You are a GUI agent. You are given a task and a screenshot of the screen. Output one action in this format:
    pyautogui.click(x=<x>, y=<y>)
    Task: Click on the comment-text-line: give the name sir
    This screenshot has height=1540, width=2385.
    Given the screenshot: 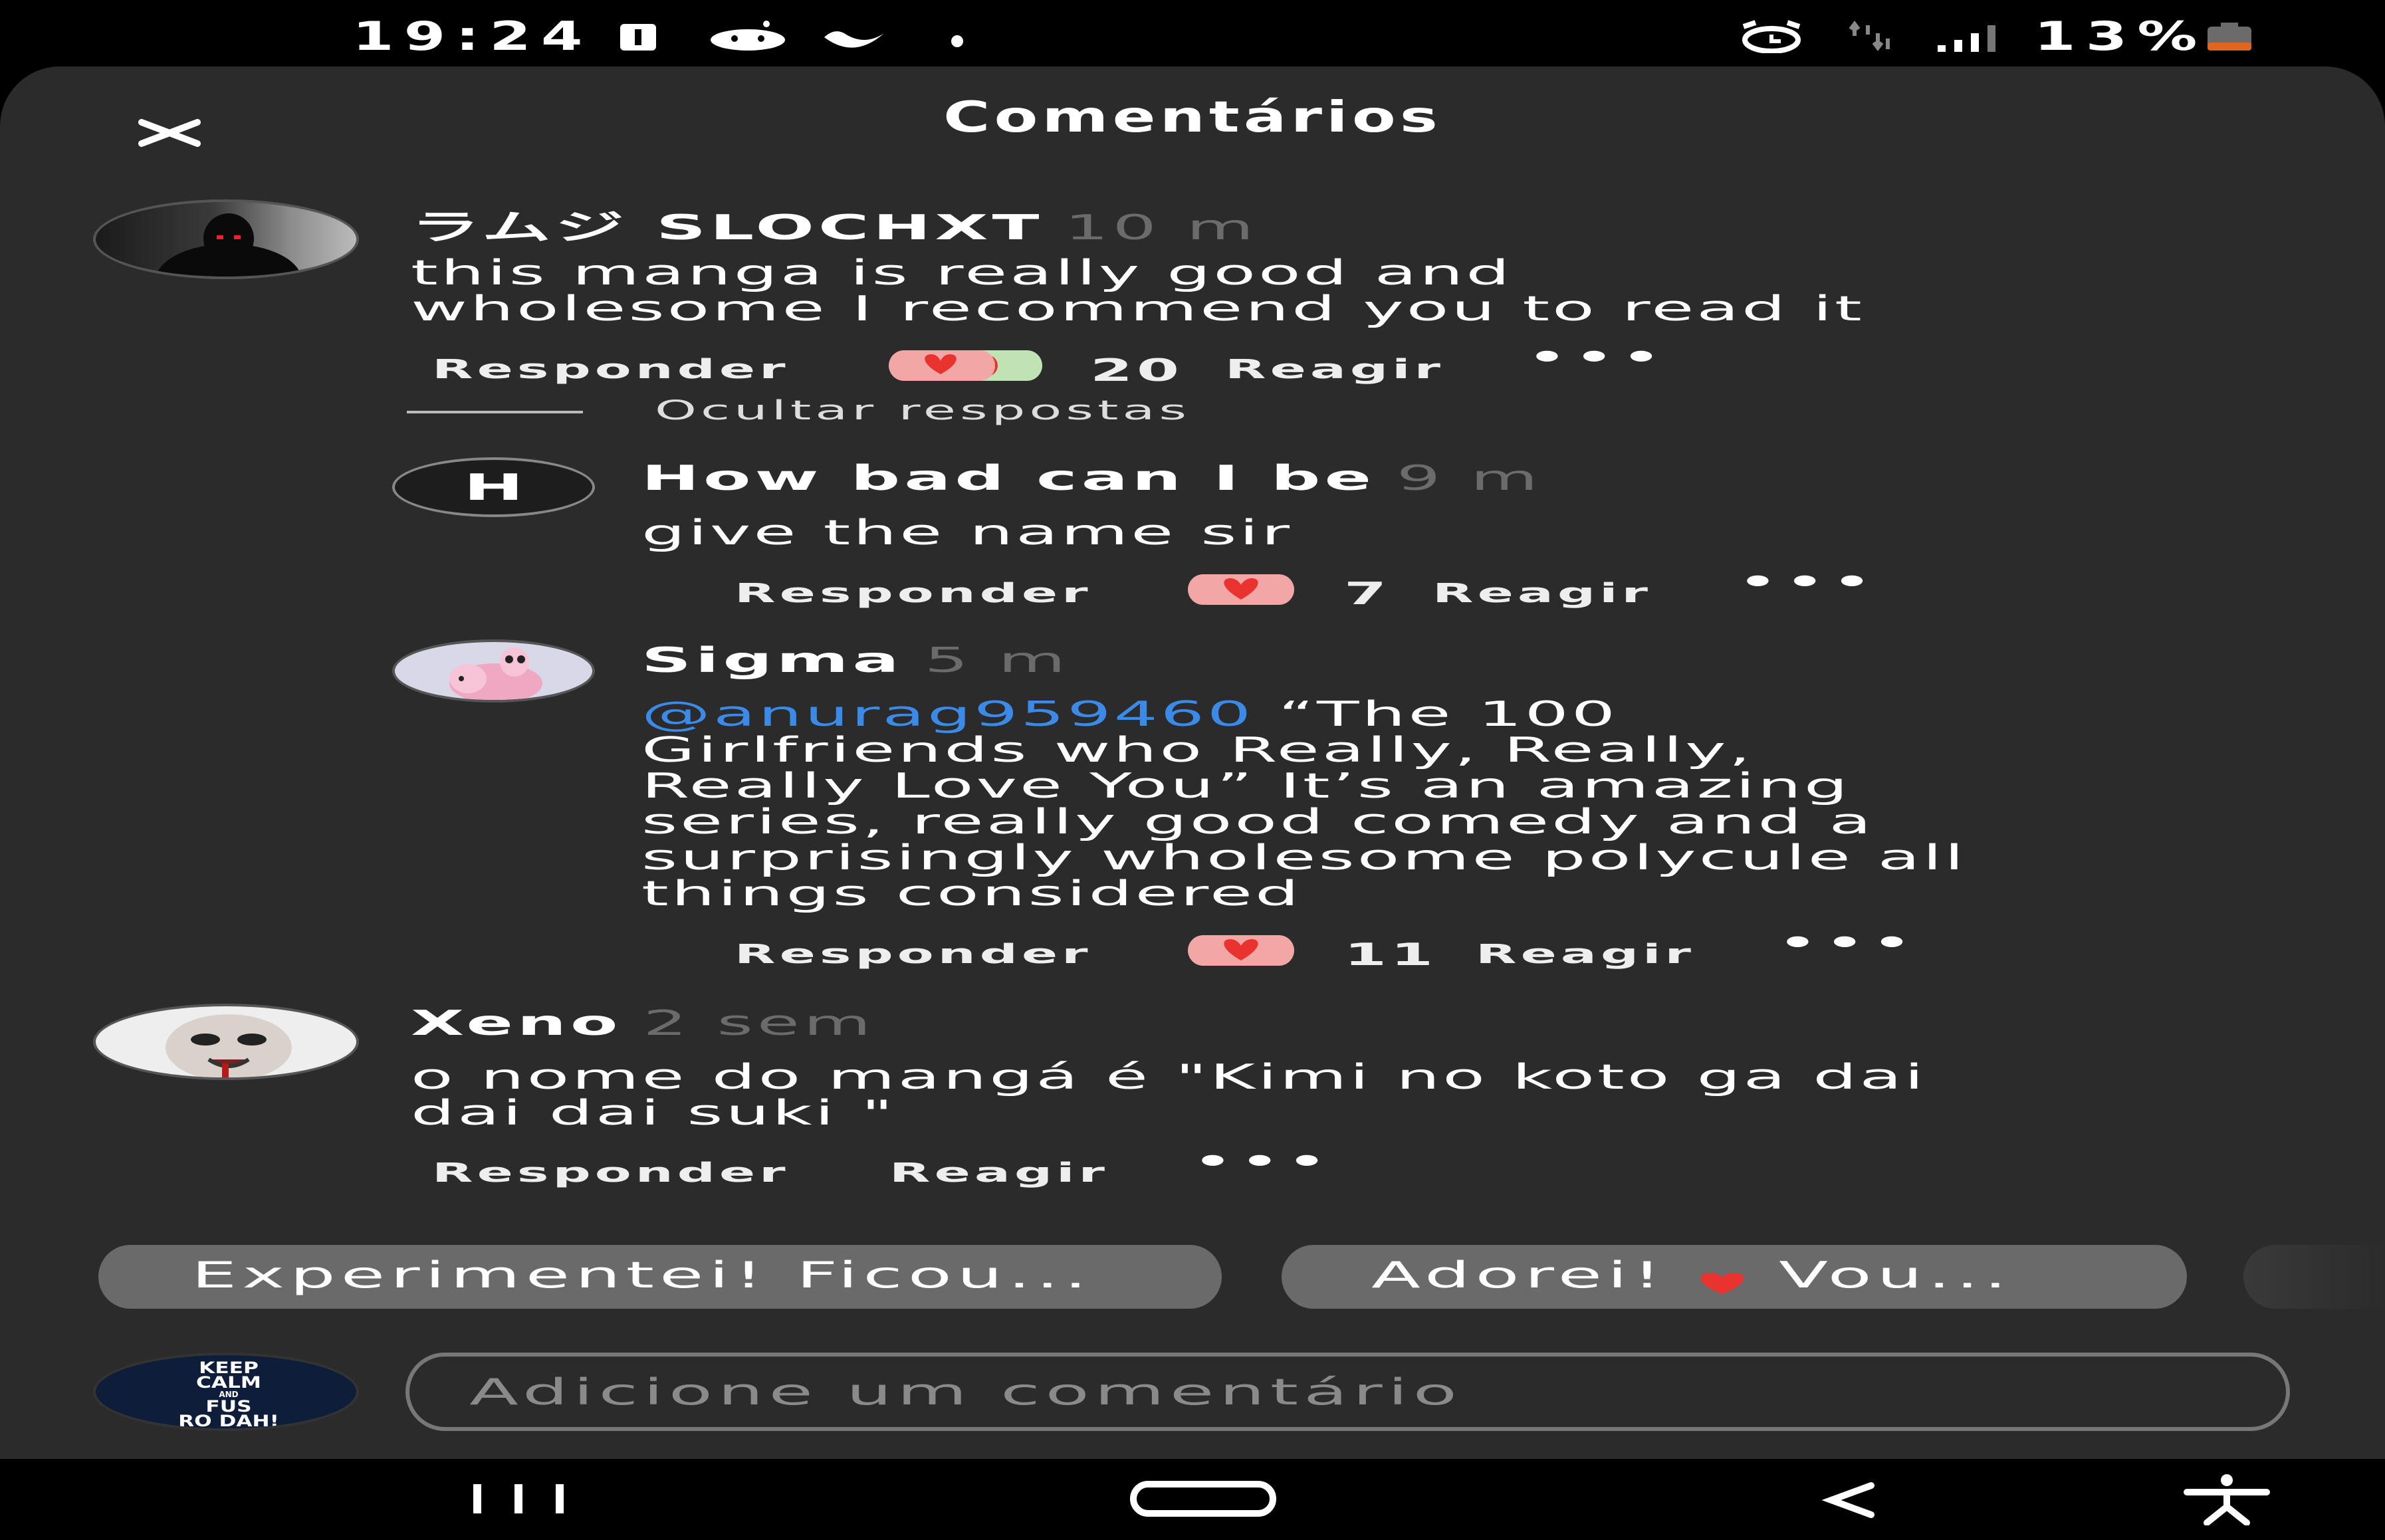 What is the action you would take?
    pyautogui.click(x=967, y=533)
    